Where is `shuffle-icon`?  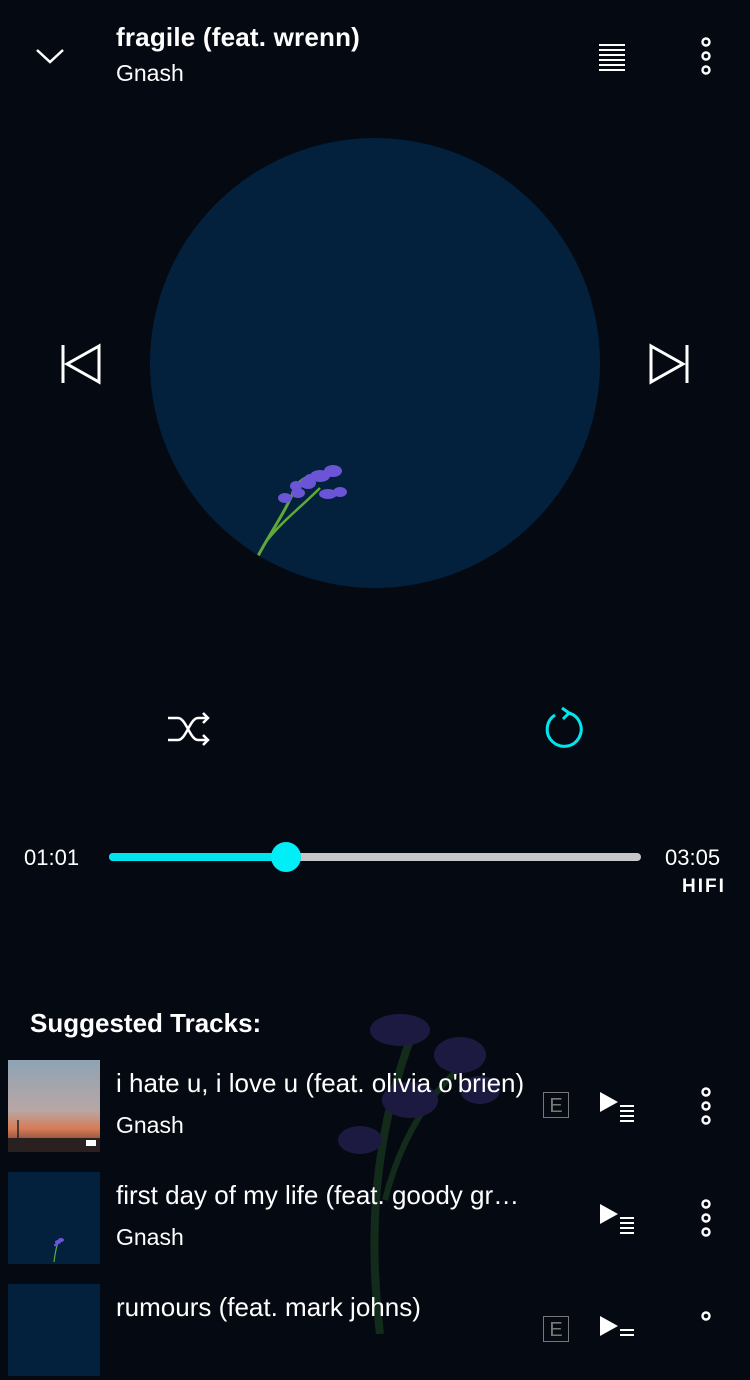 shuffle-icon is located at coordinates (189, 729).